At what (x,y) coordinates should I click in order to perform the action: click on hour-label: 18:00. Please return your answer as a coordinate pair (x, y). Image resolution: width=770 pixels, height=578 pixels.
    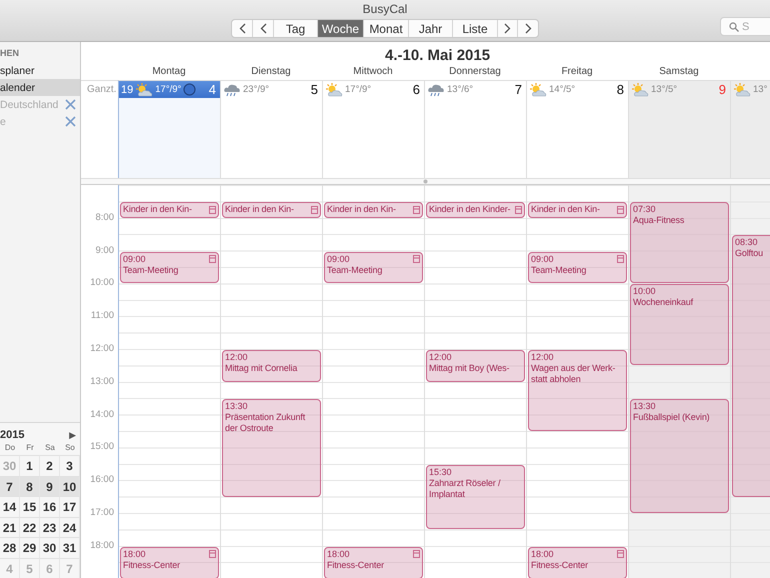
    Looking at the image, I should click on (102, 545).